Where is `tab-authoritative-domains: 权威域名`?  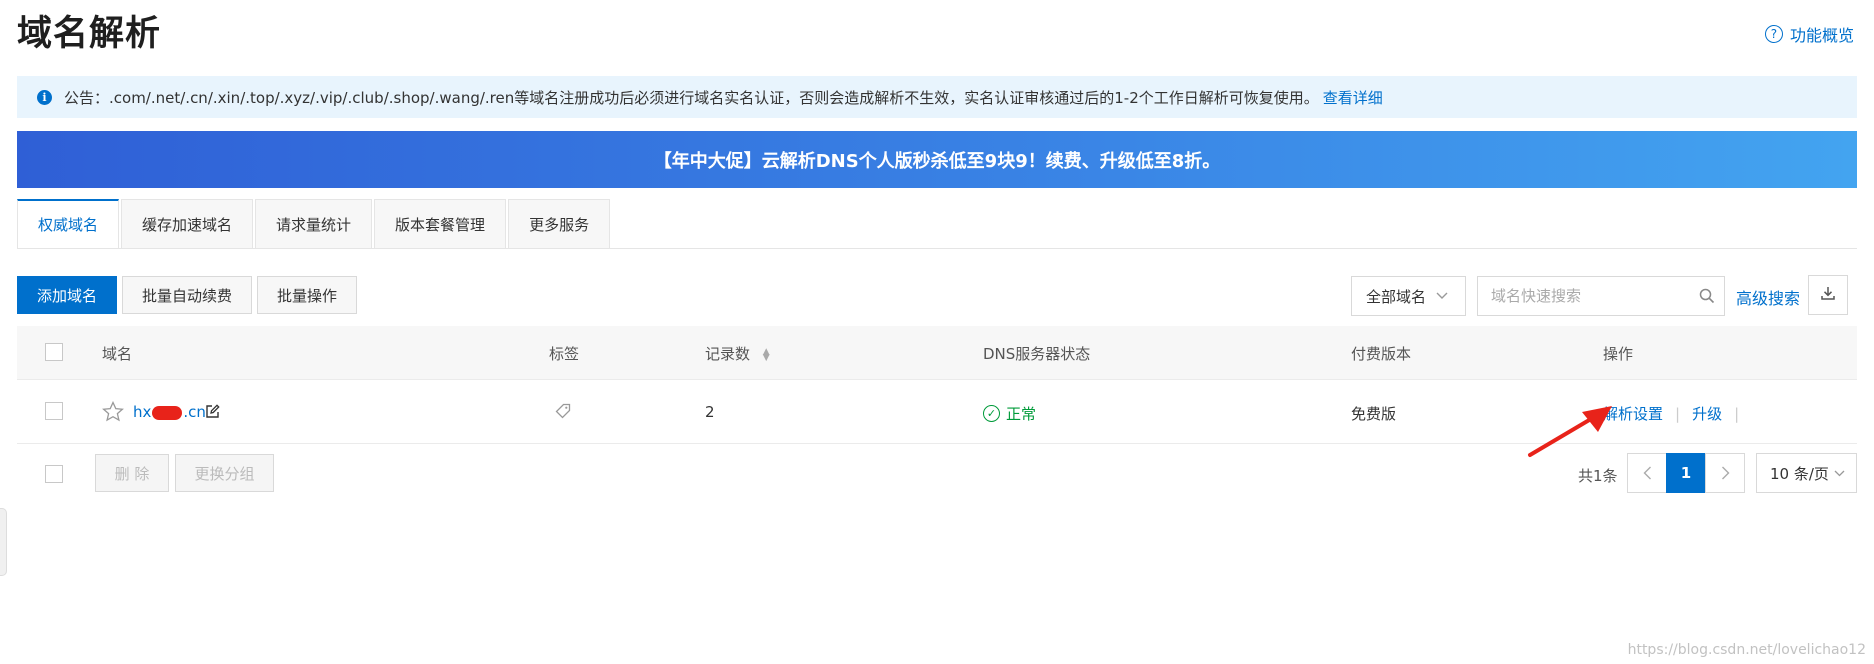
tab-authoritative-domains: 权威域名 is located at coordinates (68, 223).